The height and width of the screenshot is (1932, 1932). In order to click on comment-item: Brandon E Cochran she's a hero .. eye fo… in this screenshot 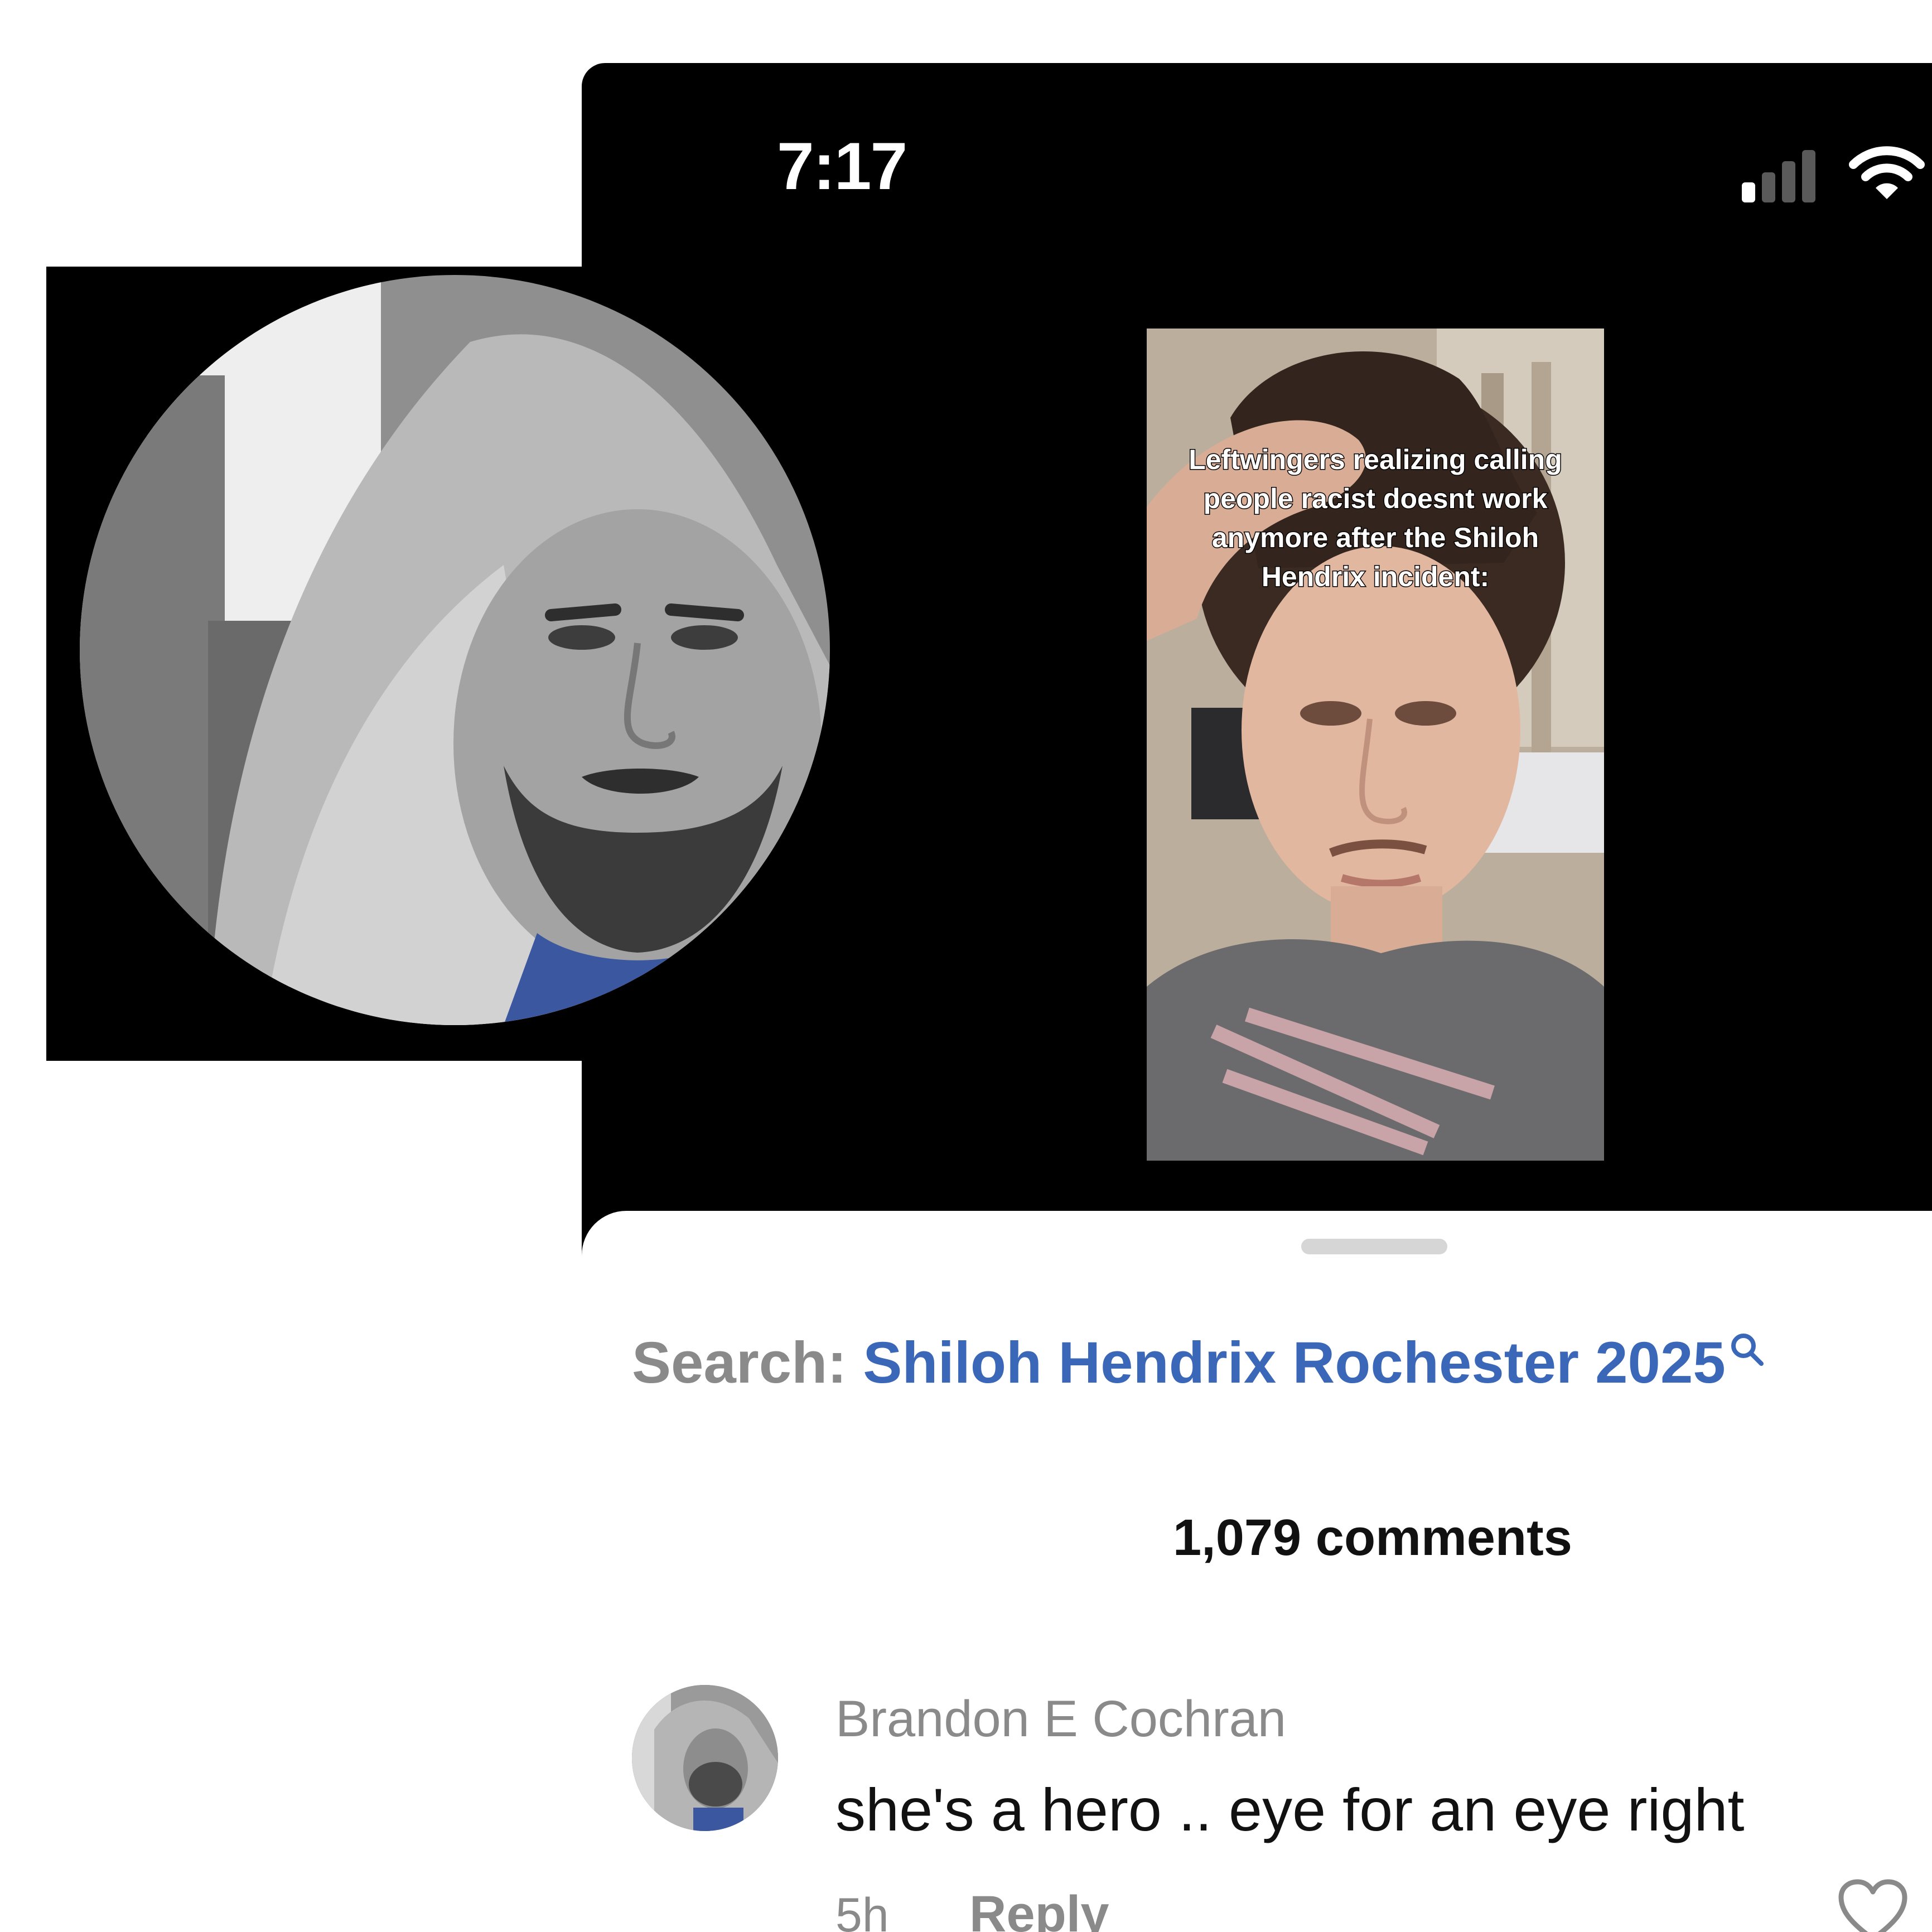, I will do `click(1273, 1808)`.